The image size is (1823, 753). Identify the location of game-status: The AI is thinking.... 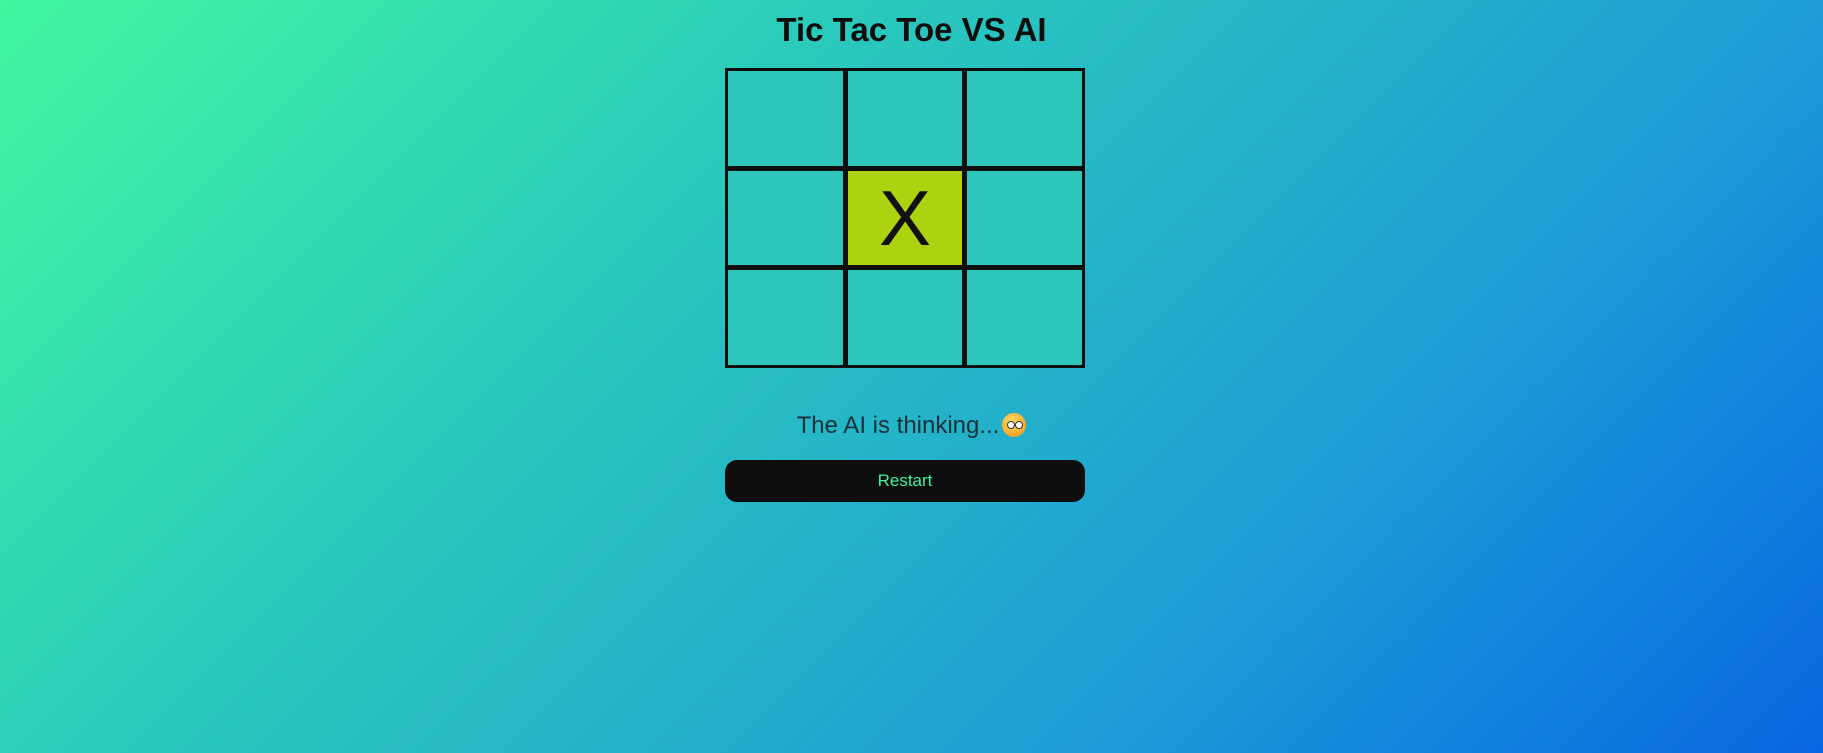
(911, 426).